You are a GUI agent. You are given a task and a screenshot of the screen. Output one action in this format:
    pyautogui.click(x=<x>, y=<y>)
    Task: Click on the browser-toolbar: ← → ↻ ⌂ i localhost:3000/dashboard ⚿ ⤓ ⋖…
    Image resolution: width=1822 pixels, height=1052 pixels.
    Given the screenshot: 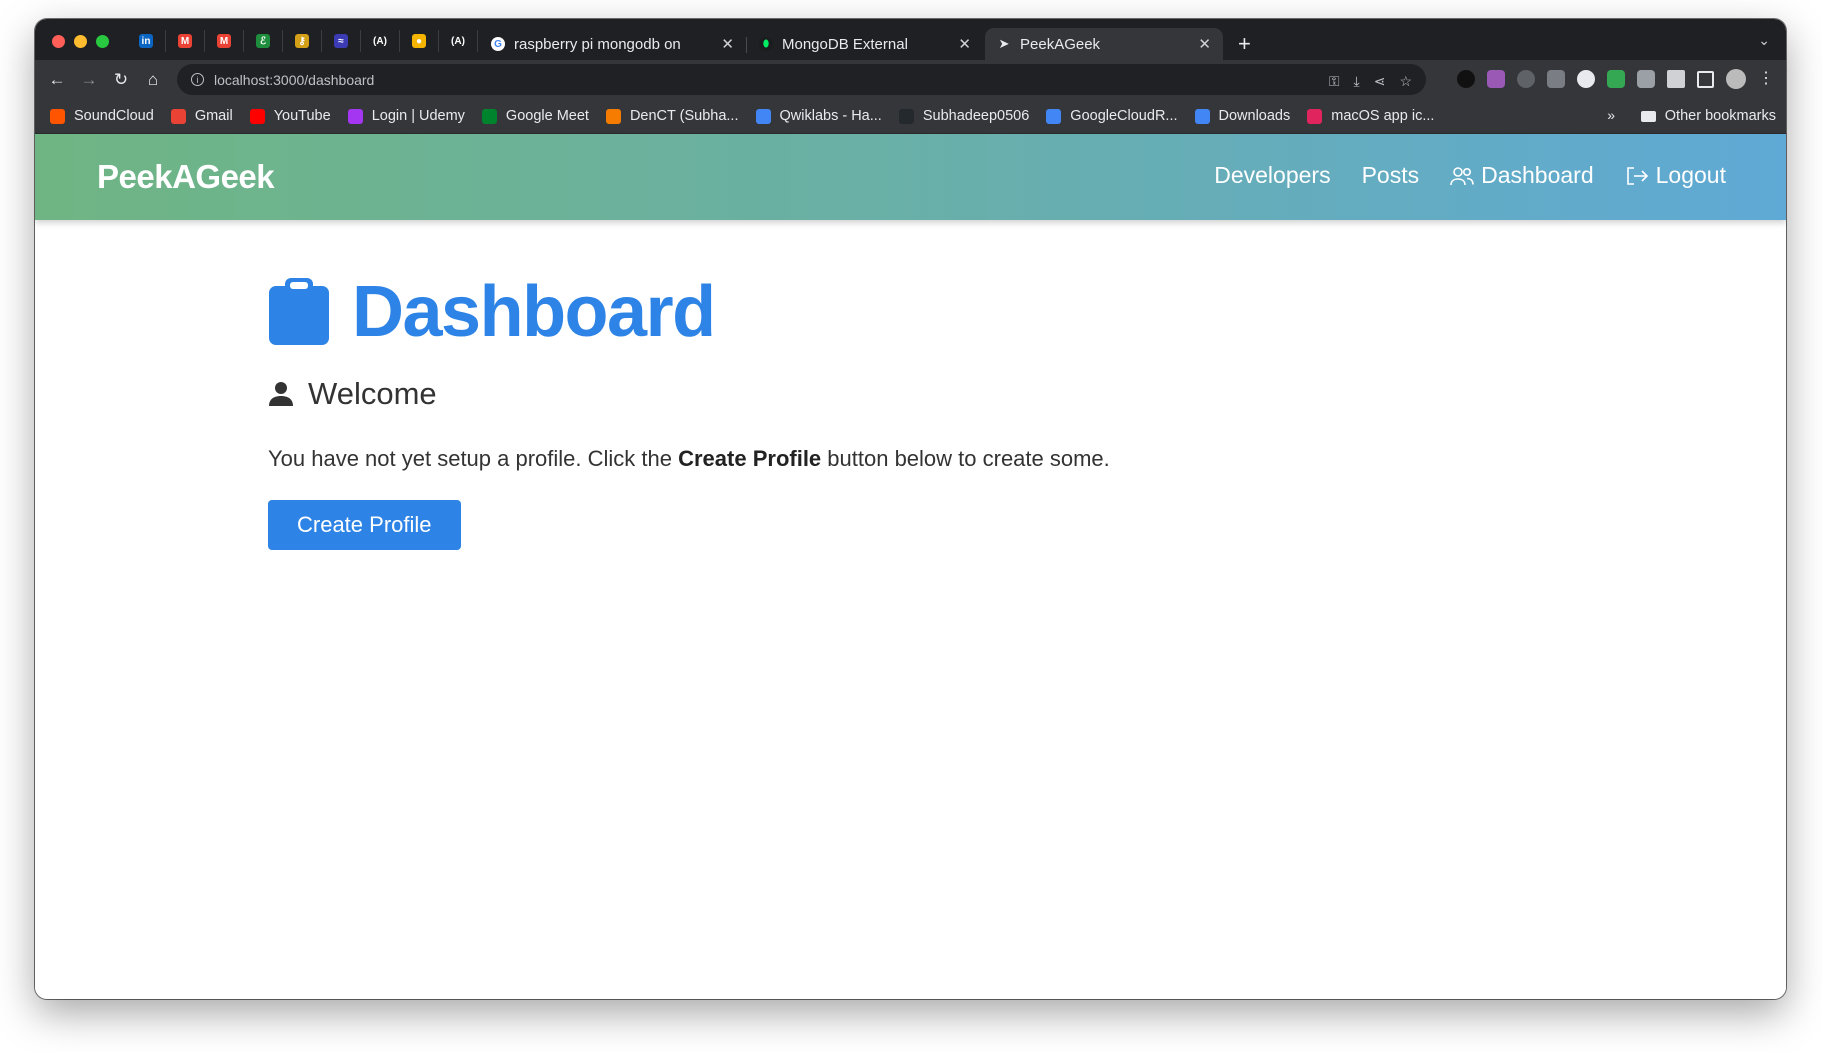 What is the action you would take?
    pyautogui.click(x=910, y=79)
    